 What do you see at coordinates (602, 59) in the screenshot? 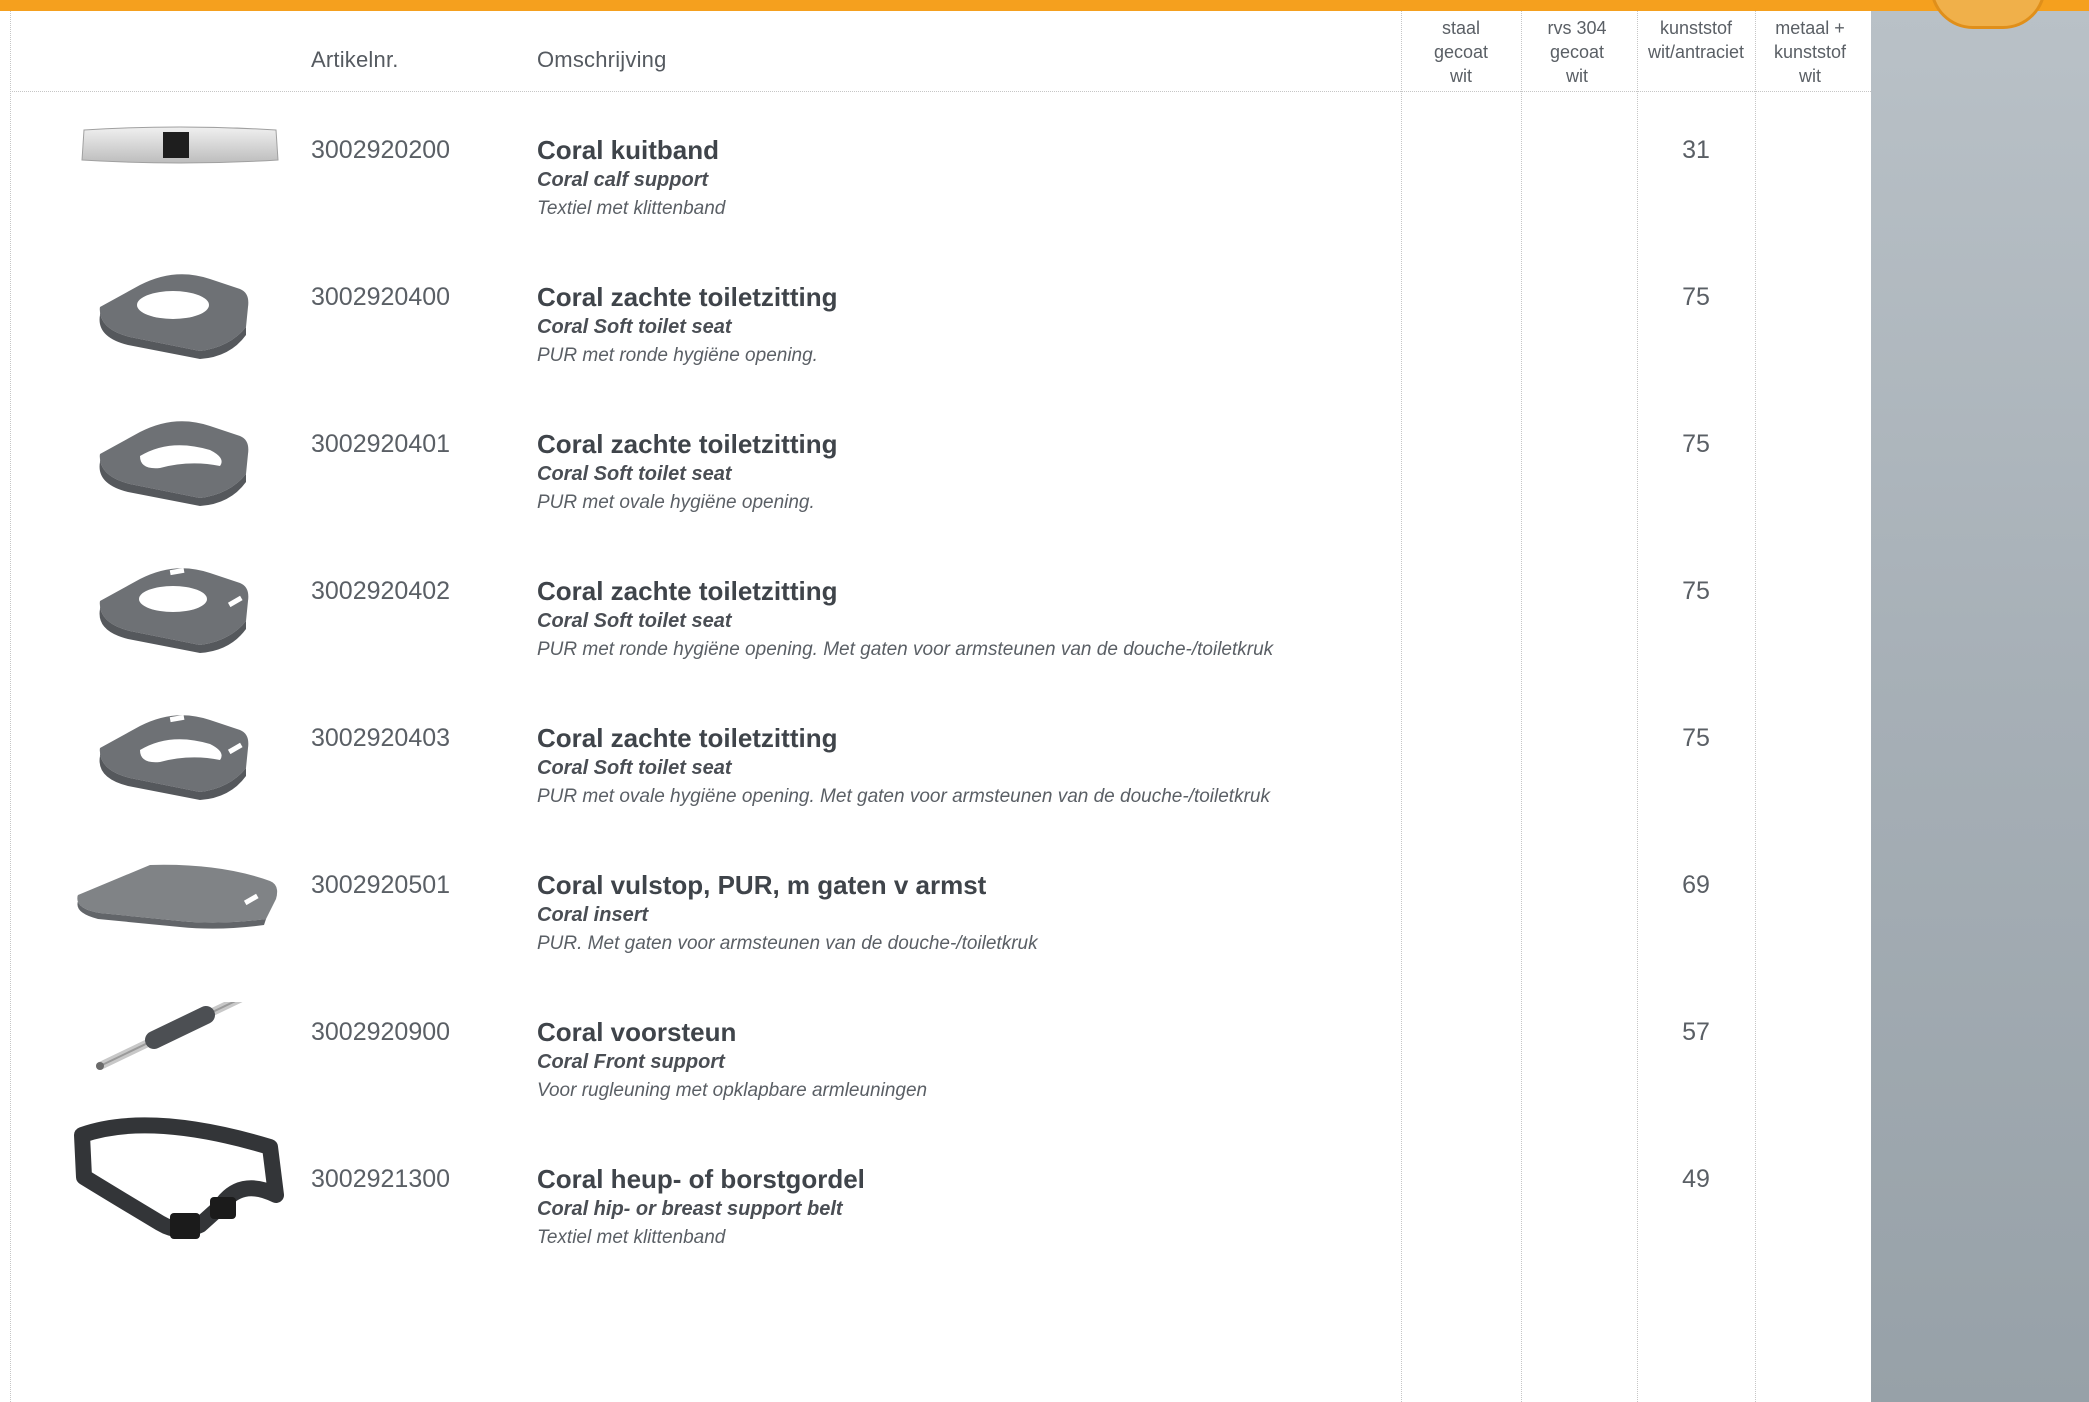
I see `column-header-omschrijving: Omschrijving` at bounding box center [602, 59].